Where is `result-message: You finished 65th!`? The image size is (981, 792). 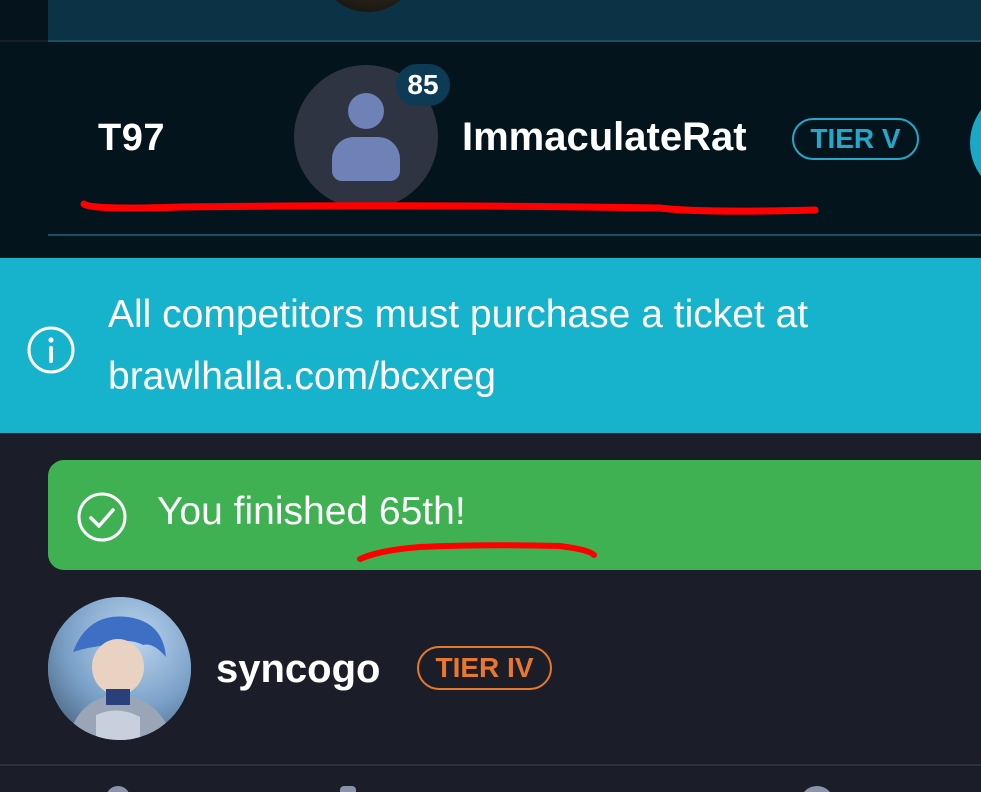 result-message: You finished 65th! is located at coordinates (311, 511).